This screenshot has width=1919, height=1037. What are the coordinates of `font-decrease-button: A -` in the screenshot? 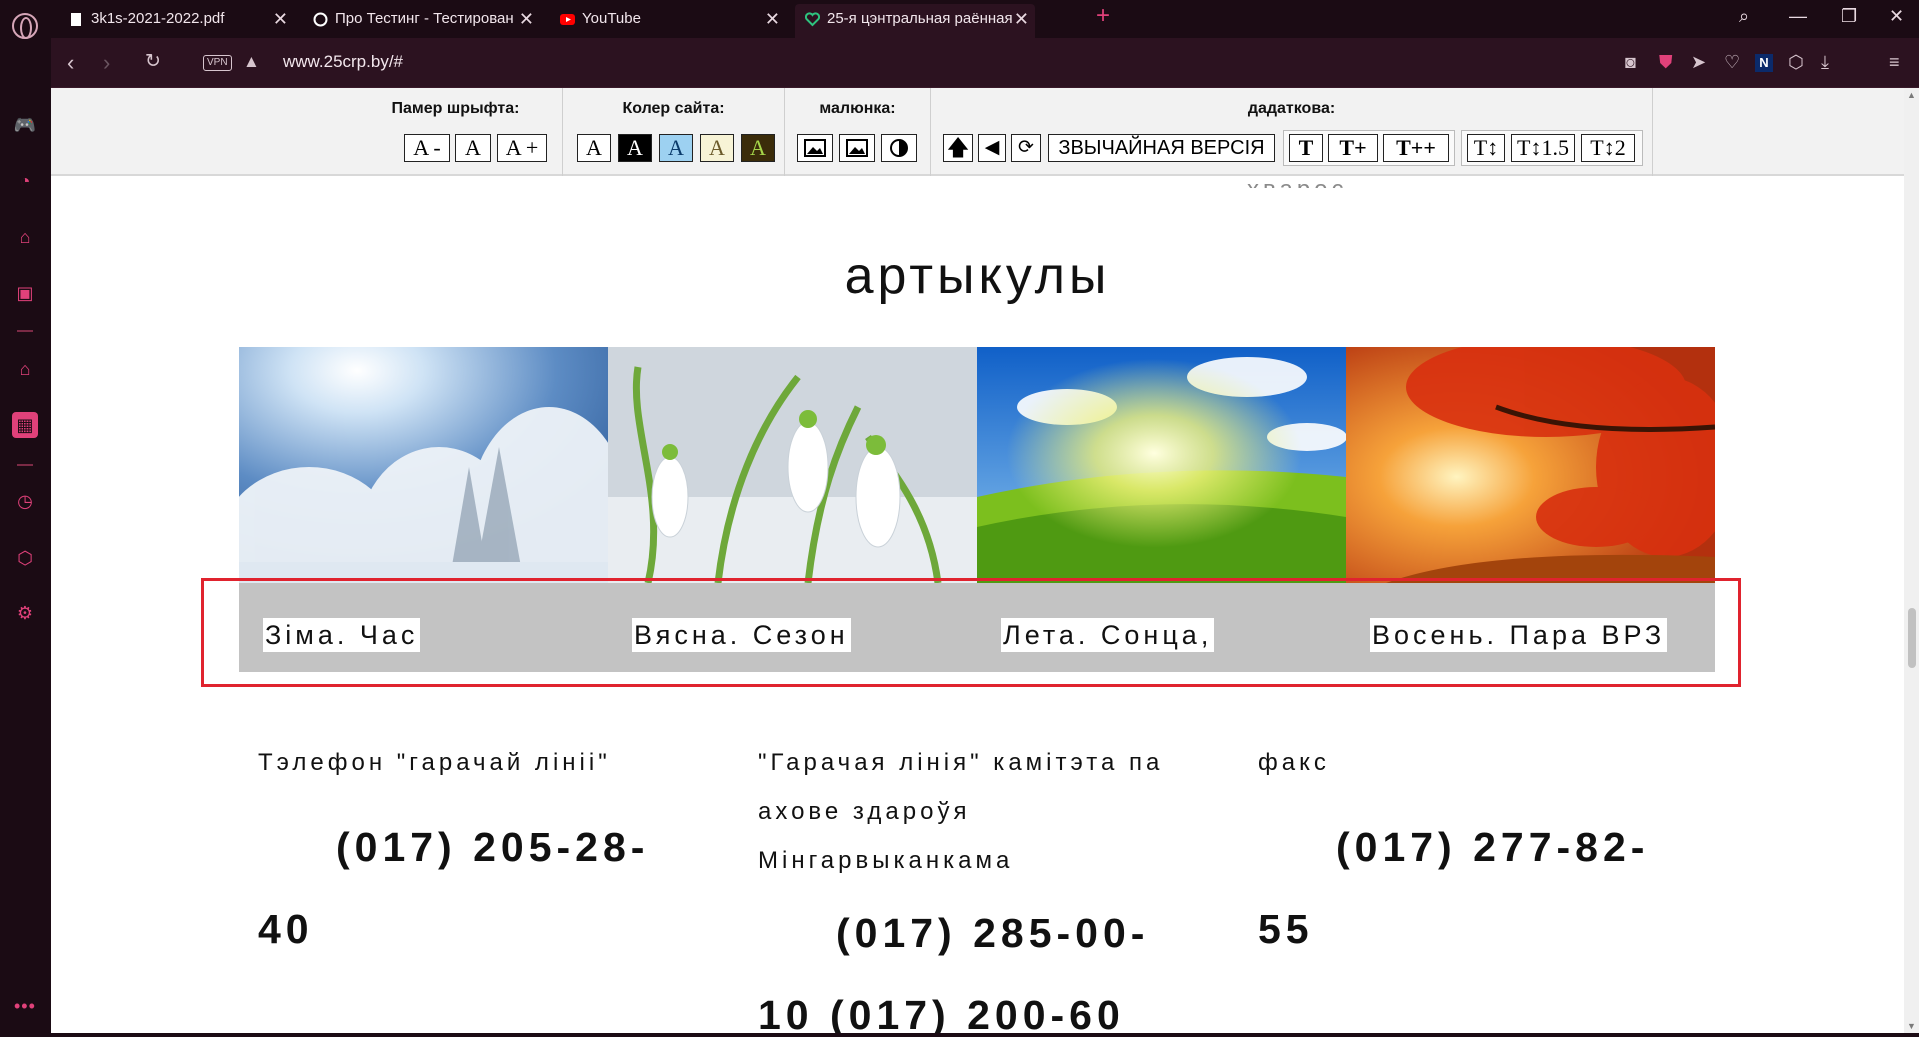 It's located at (427, 148).